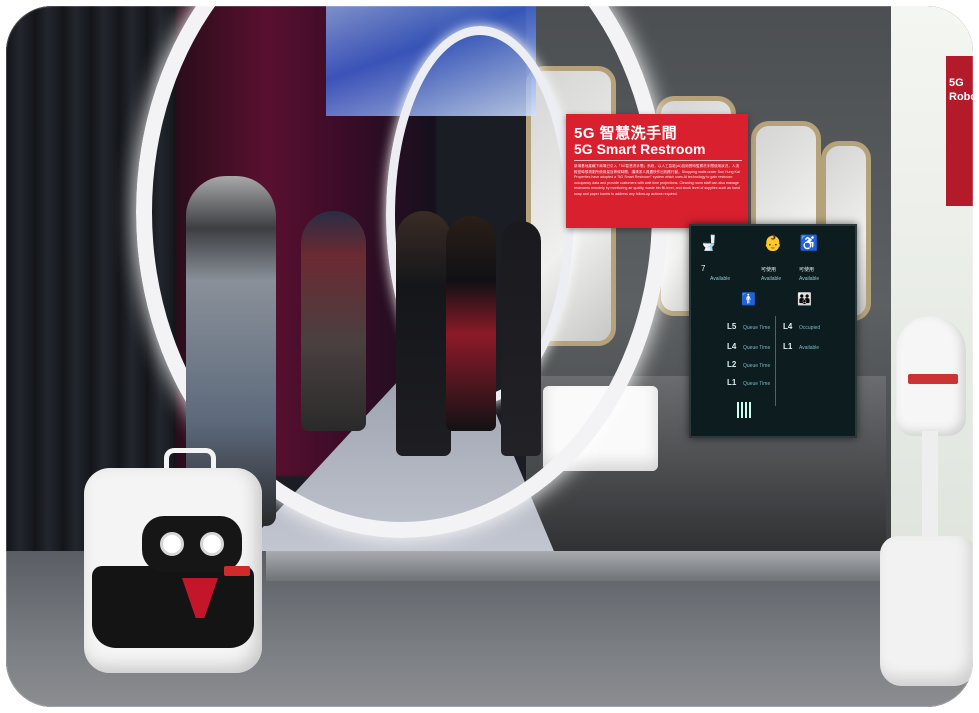 This screenshot has width=979, height=713. I want to click on toilet-status: Available, so click(720, 279).